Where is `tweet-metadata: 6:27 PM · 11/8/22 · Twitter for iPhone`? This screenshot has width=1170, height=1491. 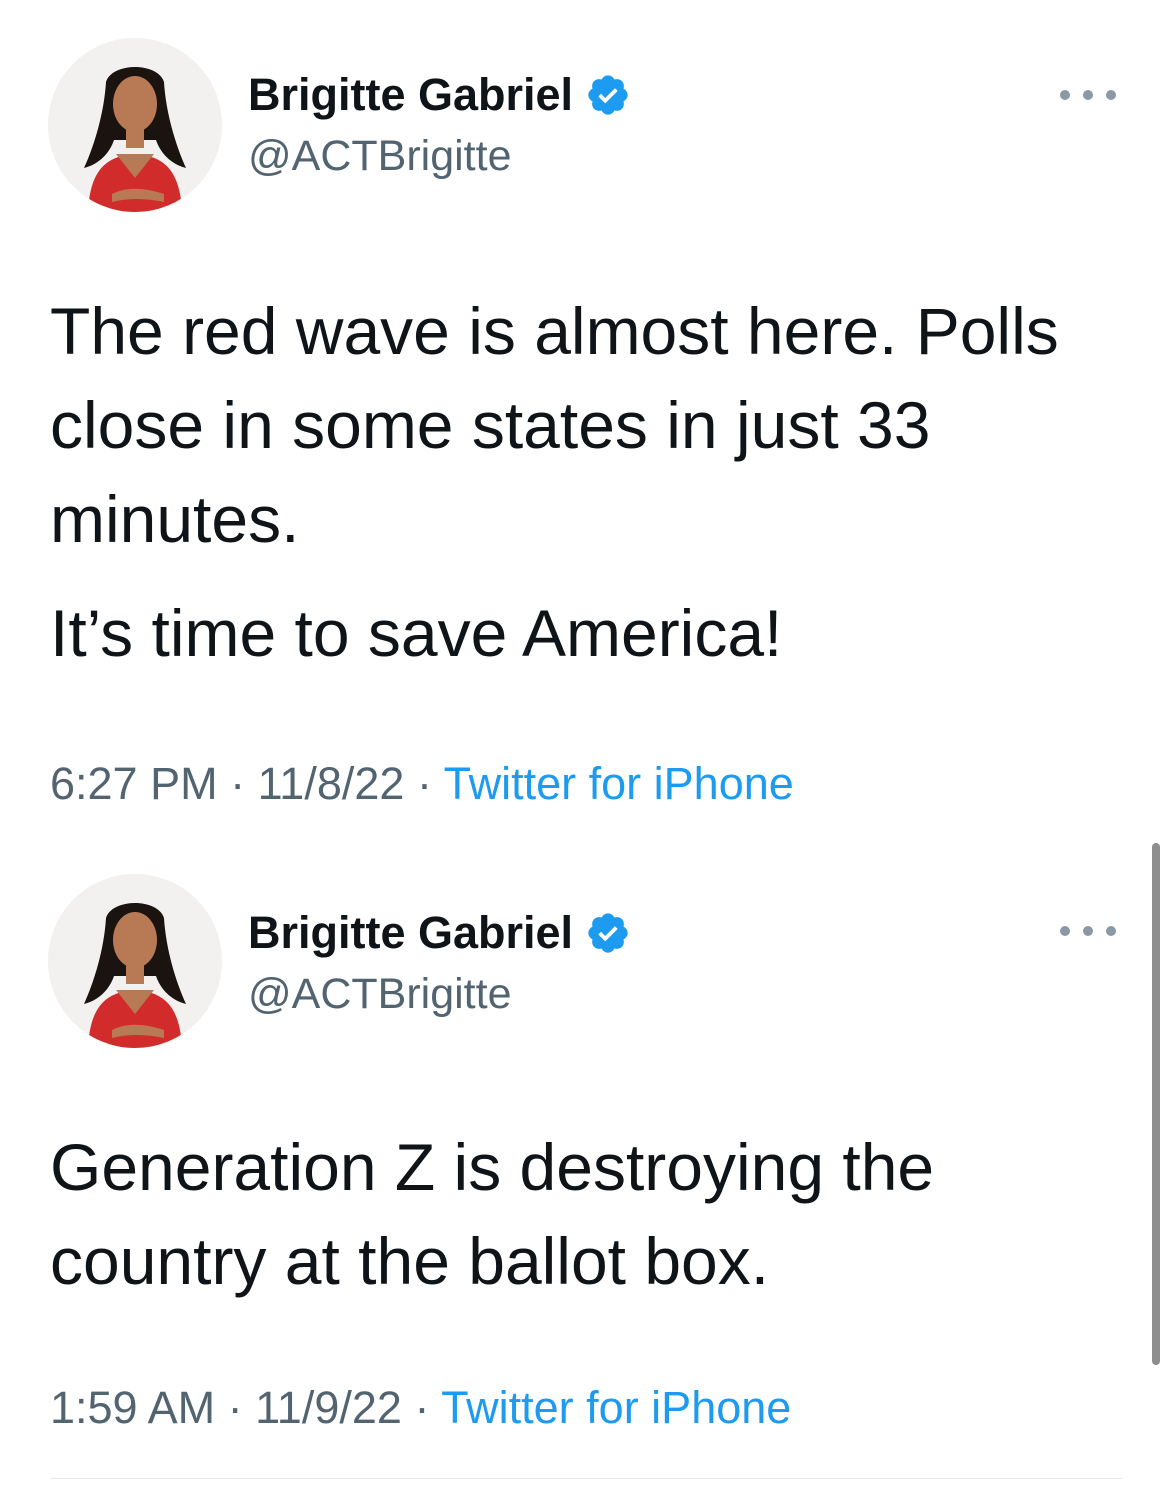 tweet-metadata: 6:27 PM · 11/8/22 · Twitter for iPhone is located at coordinates (422, 784).